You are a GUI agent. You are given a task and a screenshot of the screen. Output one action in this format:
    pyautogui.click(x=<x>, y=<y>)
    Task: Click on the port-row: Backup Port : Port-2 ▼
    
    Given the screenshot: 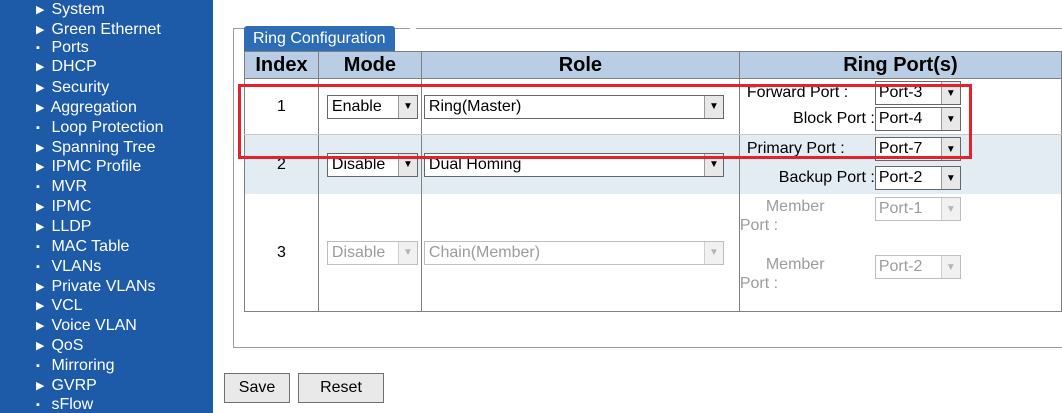 What is the action you would take?
    pyautogui.click(x=854, y=178)
    